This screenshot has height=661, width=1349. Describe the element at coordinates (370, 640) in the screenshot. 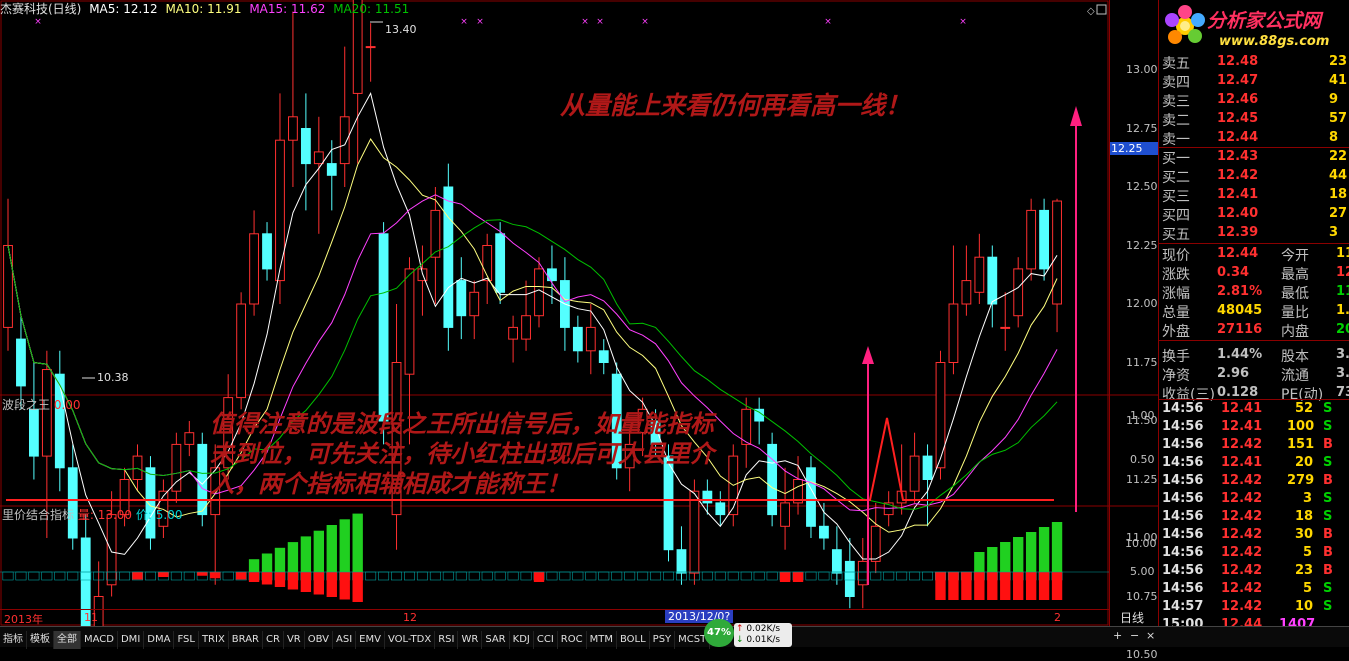

I see `indicator-tab-emv: EMV` at that location.